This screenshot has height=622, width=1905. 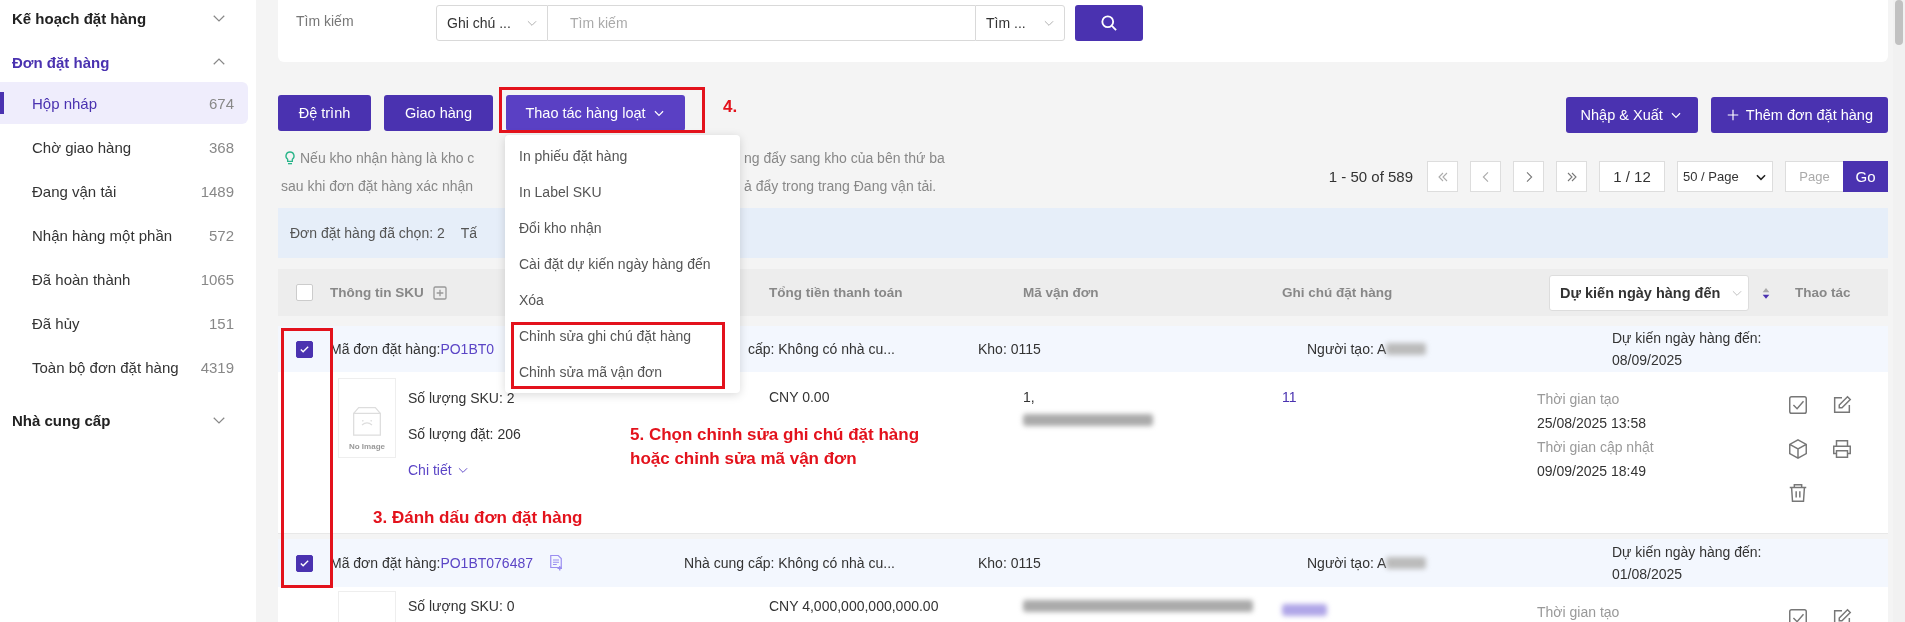 I want to click on search-button, so click(x=1109, y=23).